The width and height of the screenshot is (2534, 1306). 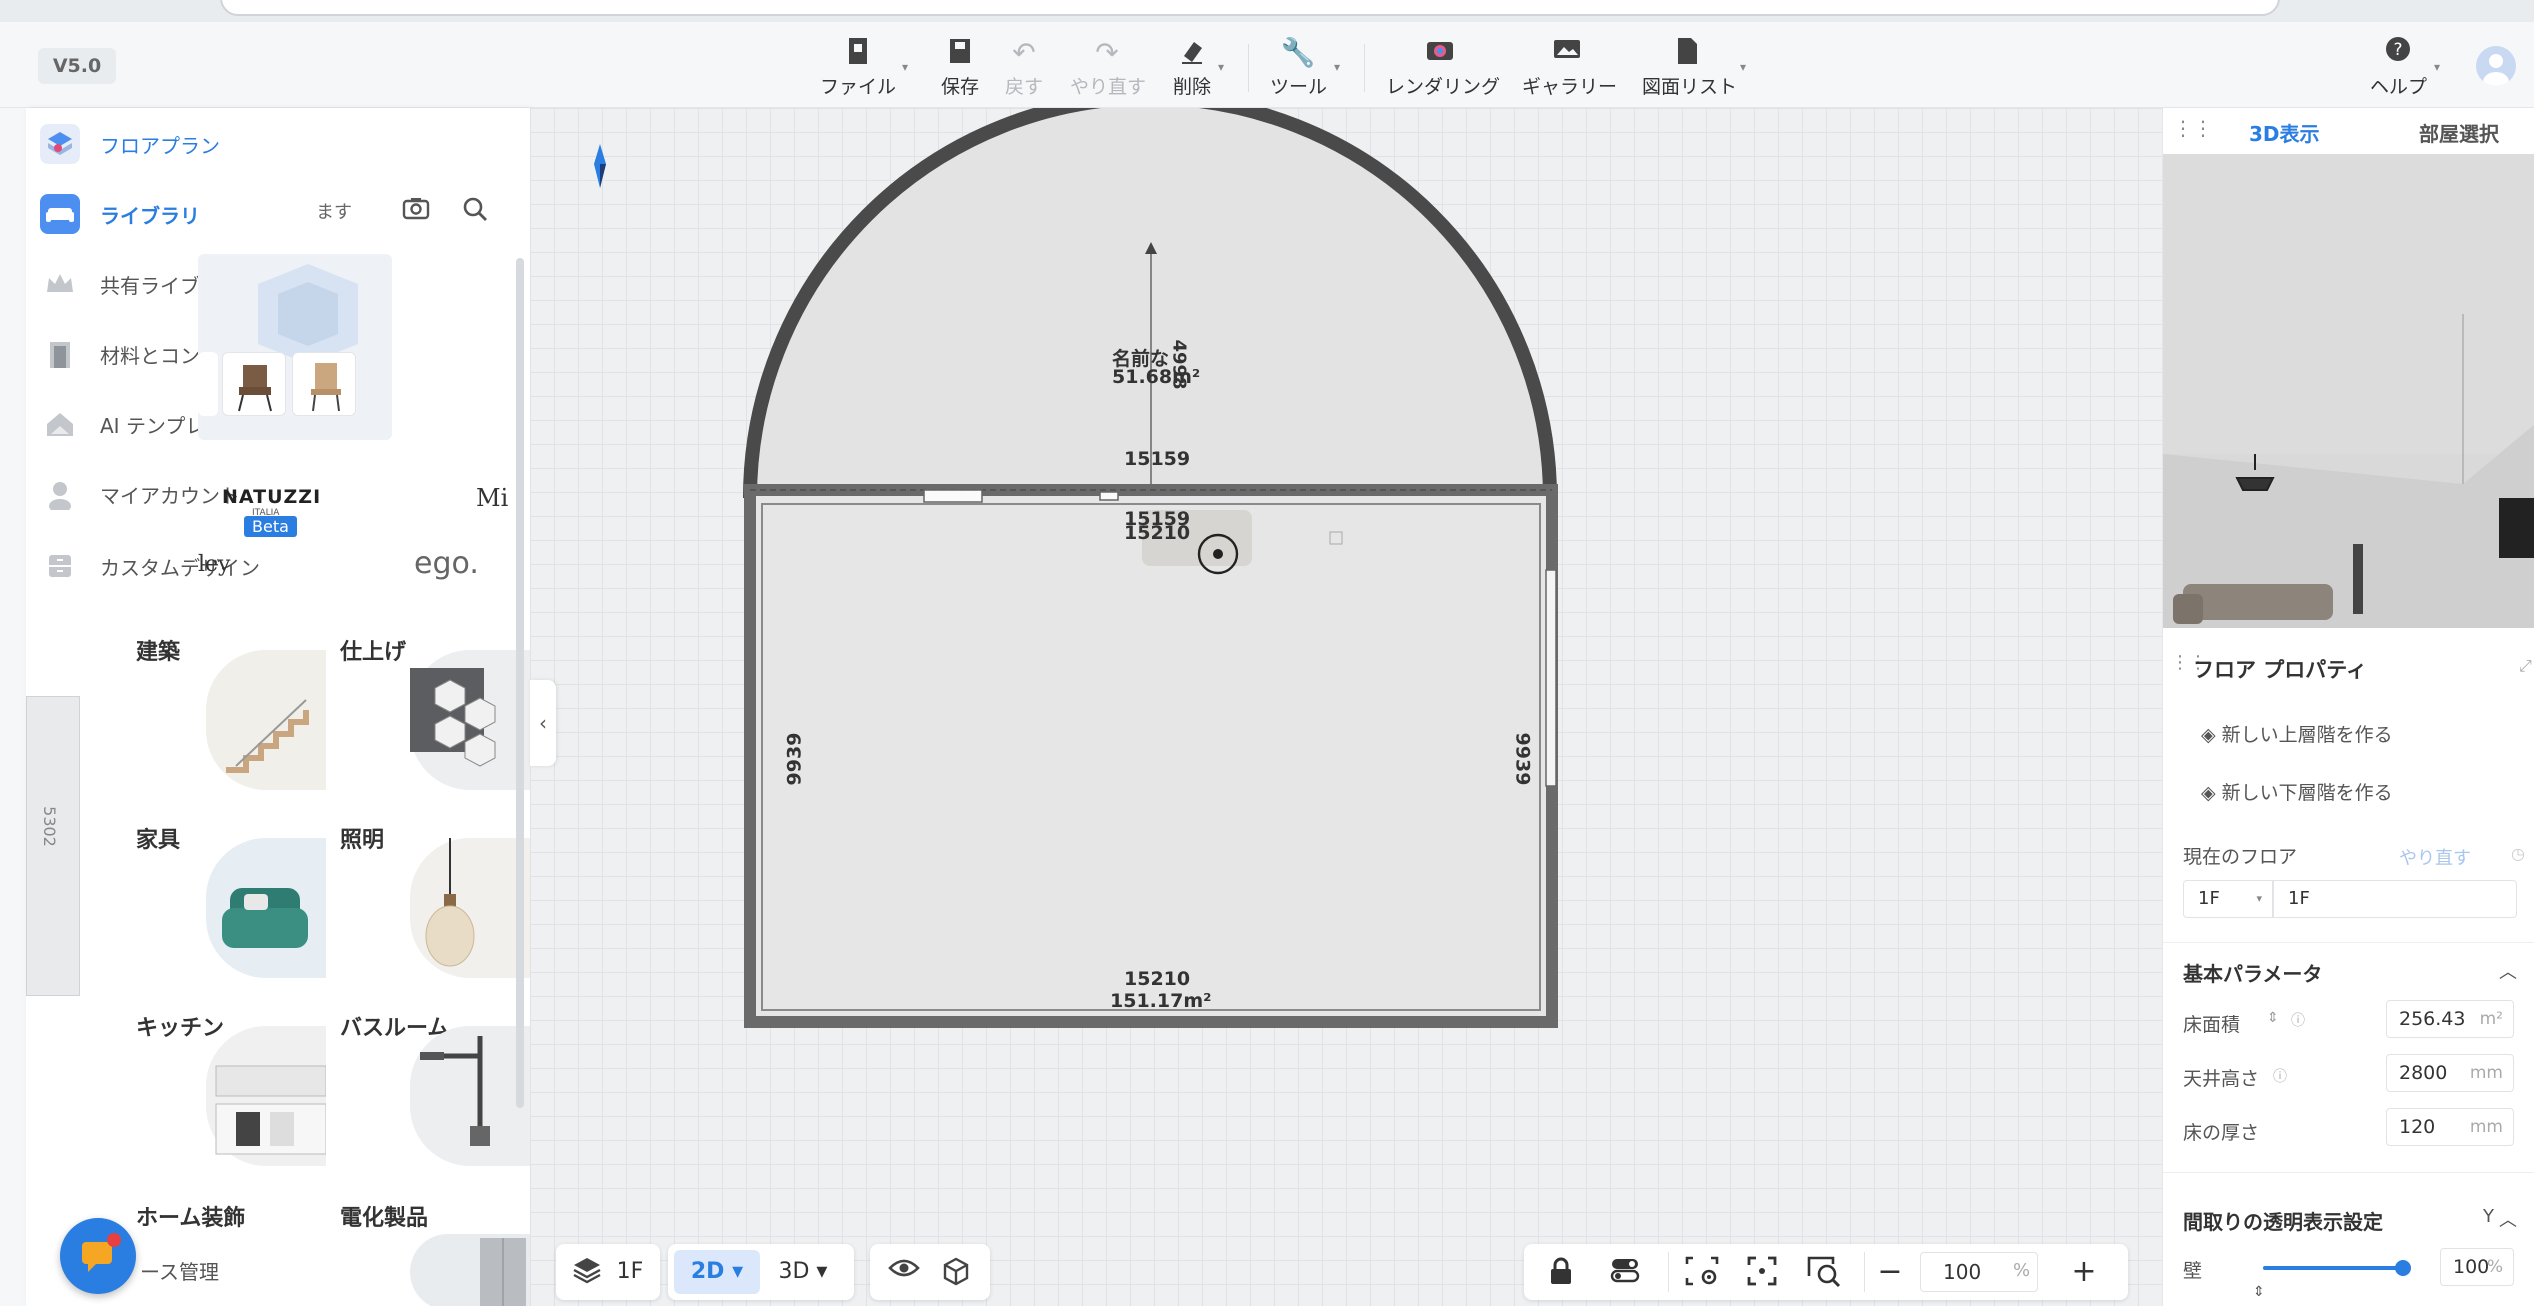 I want to click on lock-icon, so click(x=1561, y=1272).